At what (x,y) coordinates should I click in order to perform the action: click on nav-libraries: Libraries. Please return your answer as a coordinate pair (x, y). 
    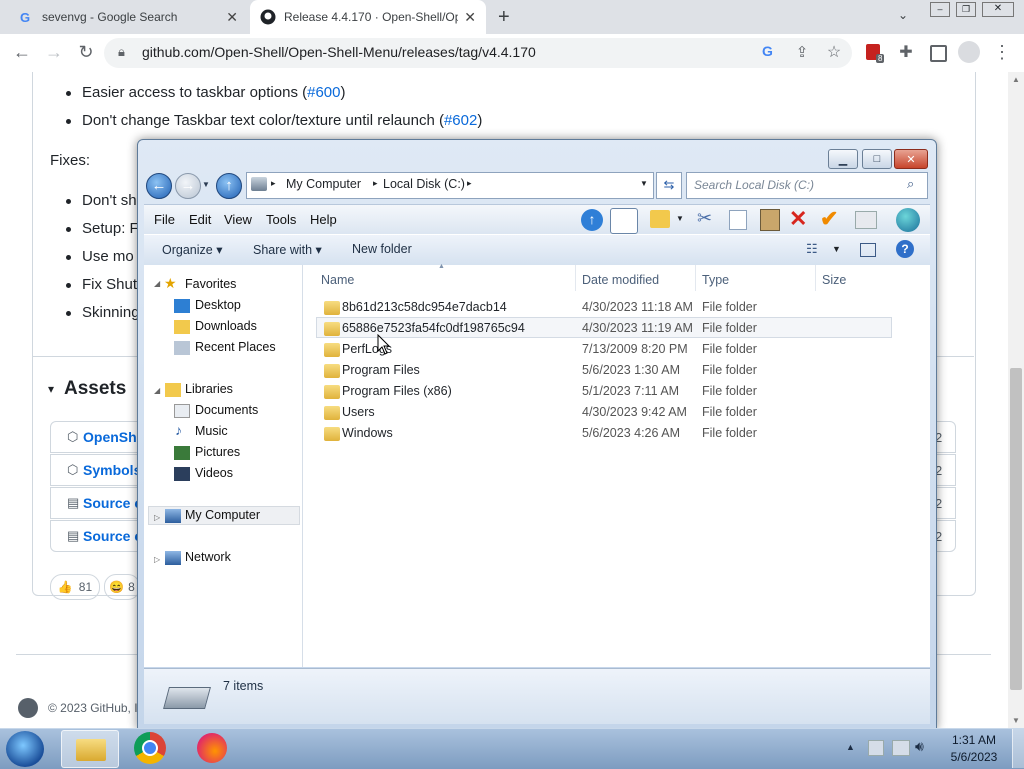
    Looking at the image, I should click on (209, 389).